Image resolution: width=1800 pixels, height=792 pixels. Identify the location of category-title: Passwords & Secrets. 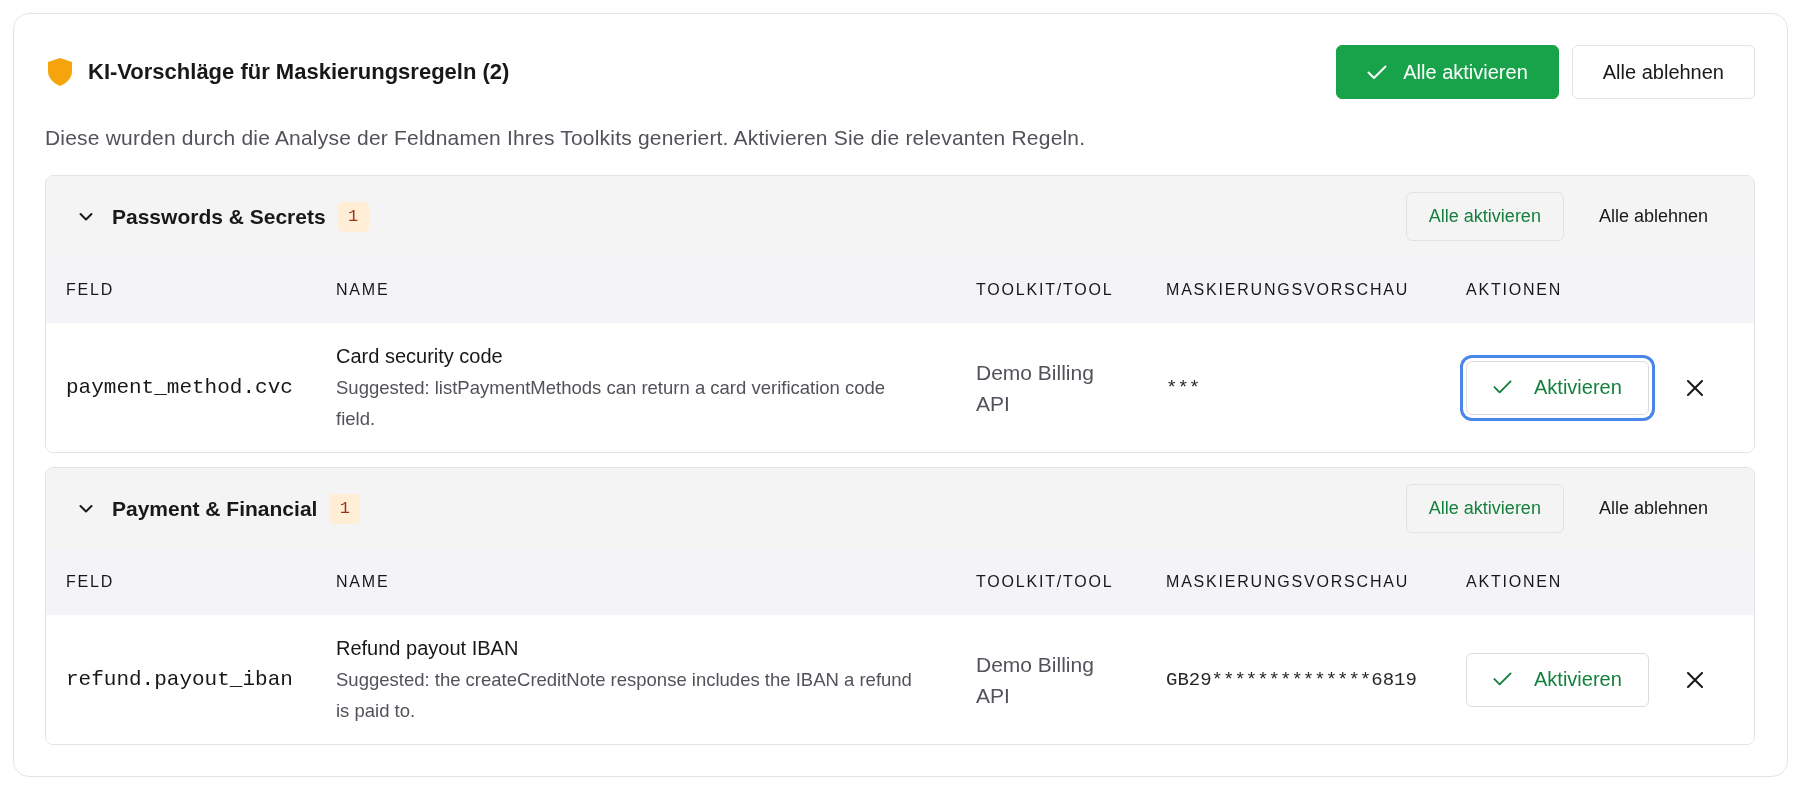
(219, 216).